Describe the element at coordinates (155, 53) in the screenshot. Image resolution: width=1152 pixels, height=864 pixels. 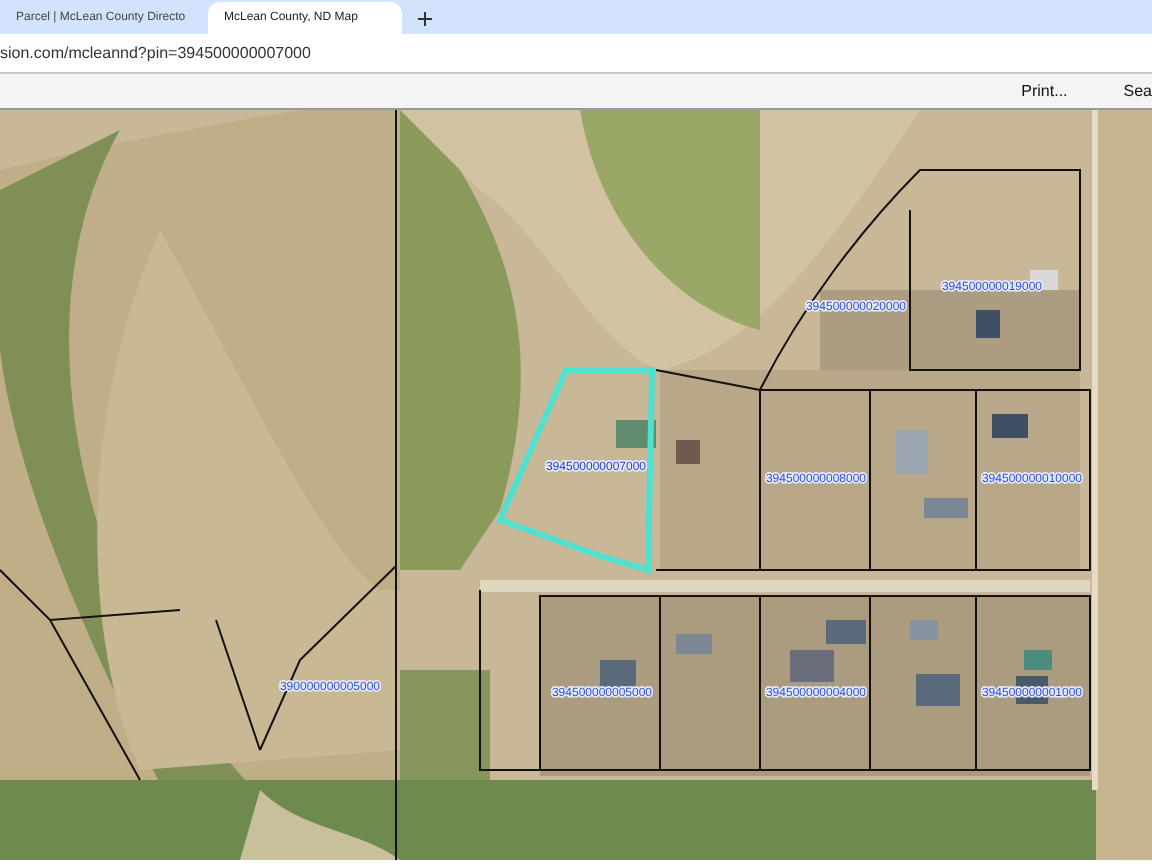
I see `address-bar-url: sion.com/mcleannd?pin=394500000007000` at that location.